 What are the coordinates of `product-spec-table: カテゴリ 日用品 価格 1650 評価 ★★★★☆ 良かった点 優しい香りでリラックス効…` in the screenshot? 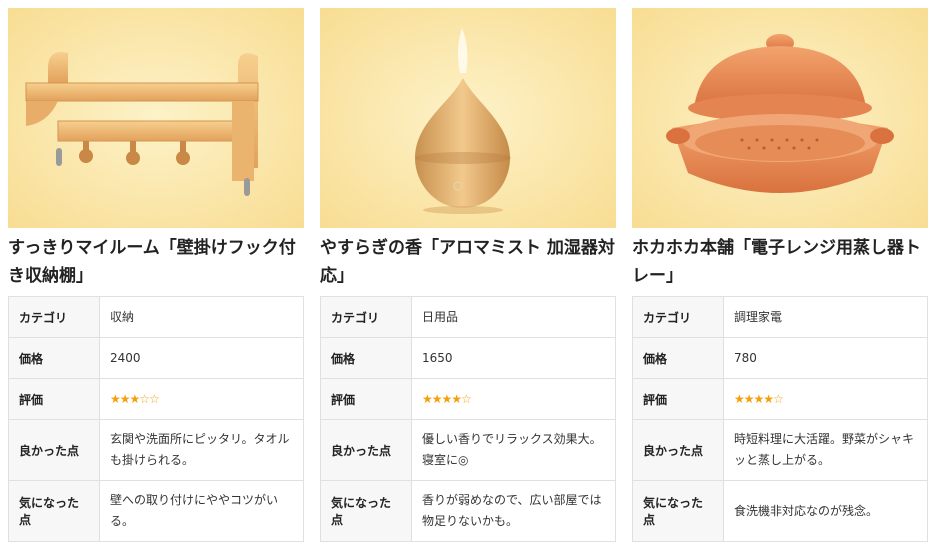 It's located at (468, 419).